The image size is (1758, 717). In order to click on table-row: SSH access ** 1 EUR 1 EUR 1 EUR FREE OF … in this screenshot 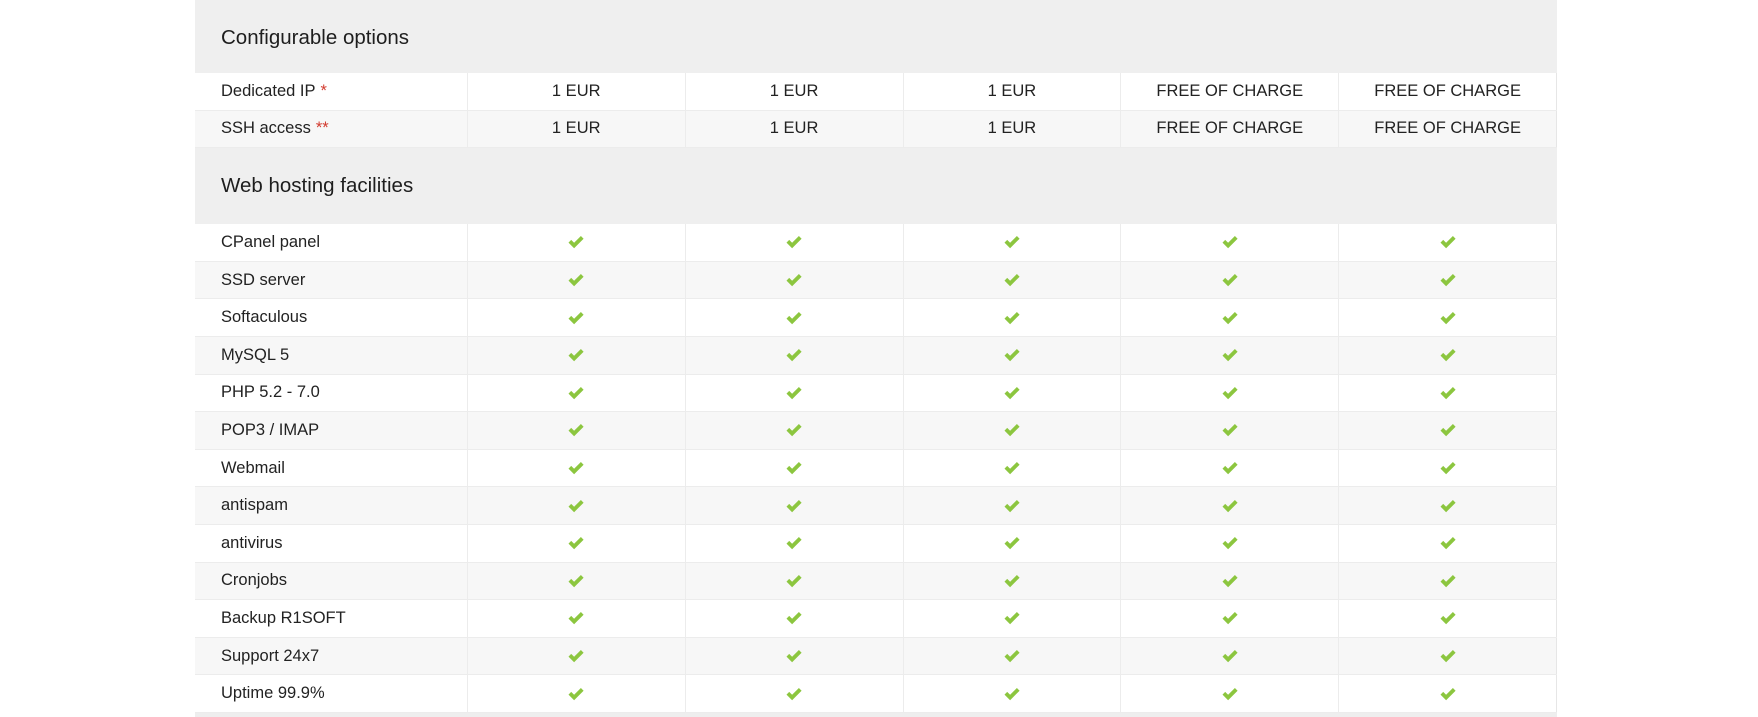, I will do `click(876, 129)`.